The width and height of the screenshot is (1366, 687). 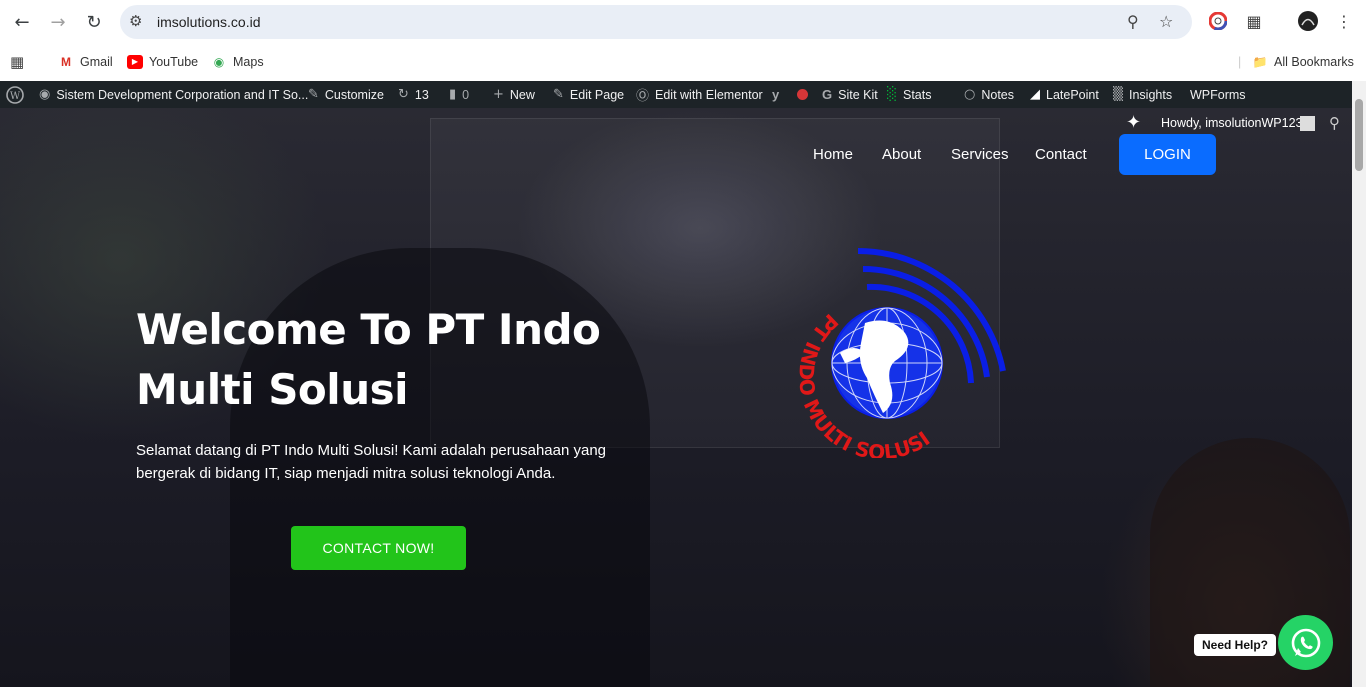 I want to click on brush-icon: ✎, so click(x=313, y=94).